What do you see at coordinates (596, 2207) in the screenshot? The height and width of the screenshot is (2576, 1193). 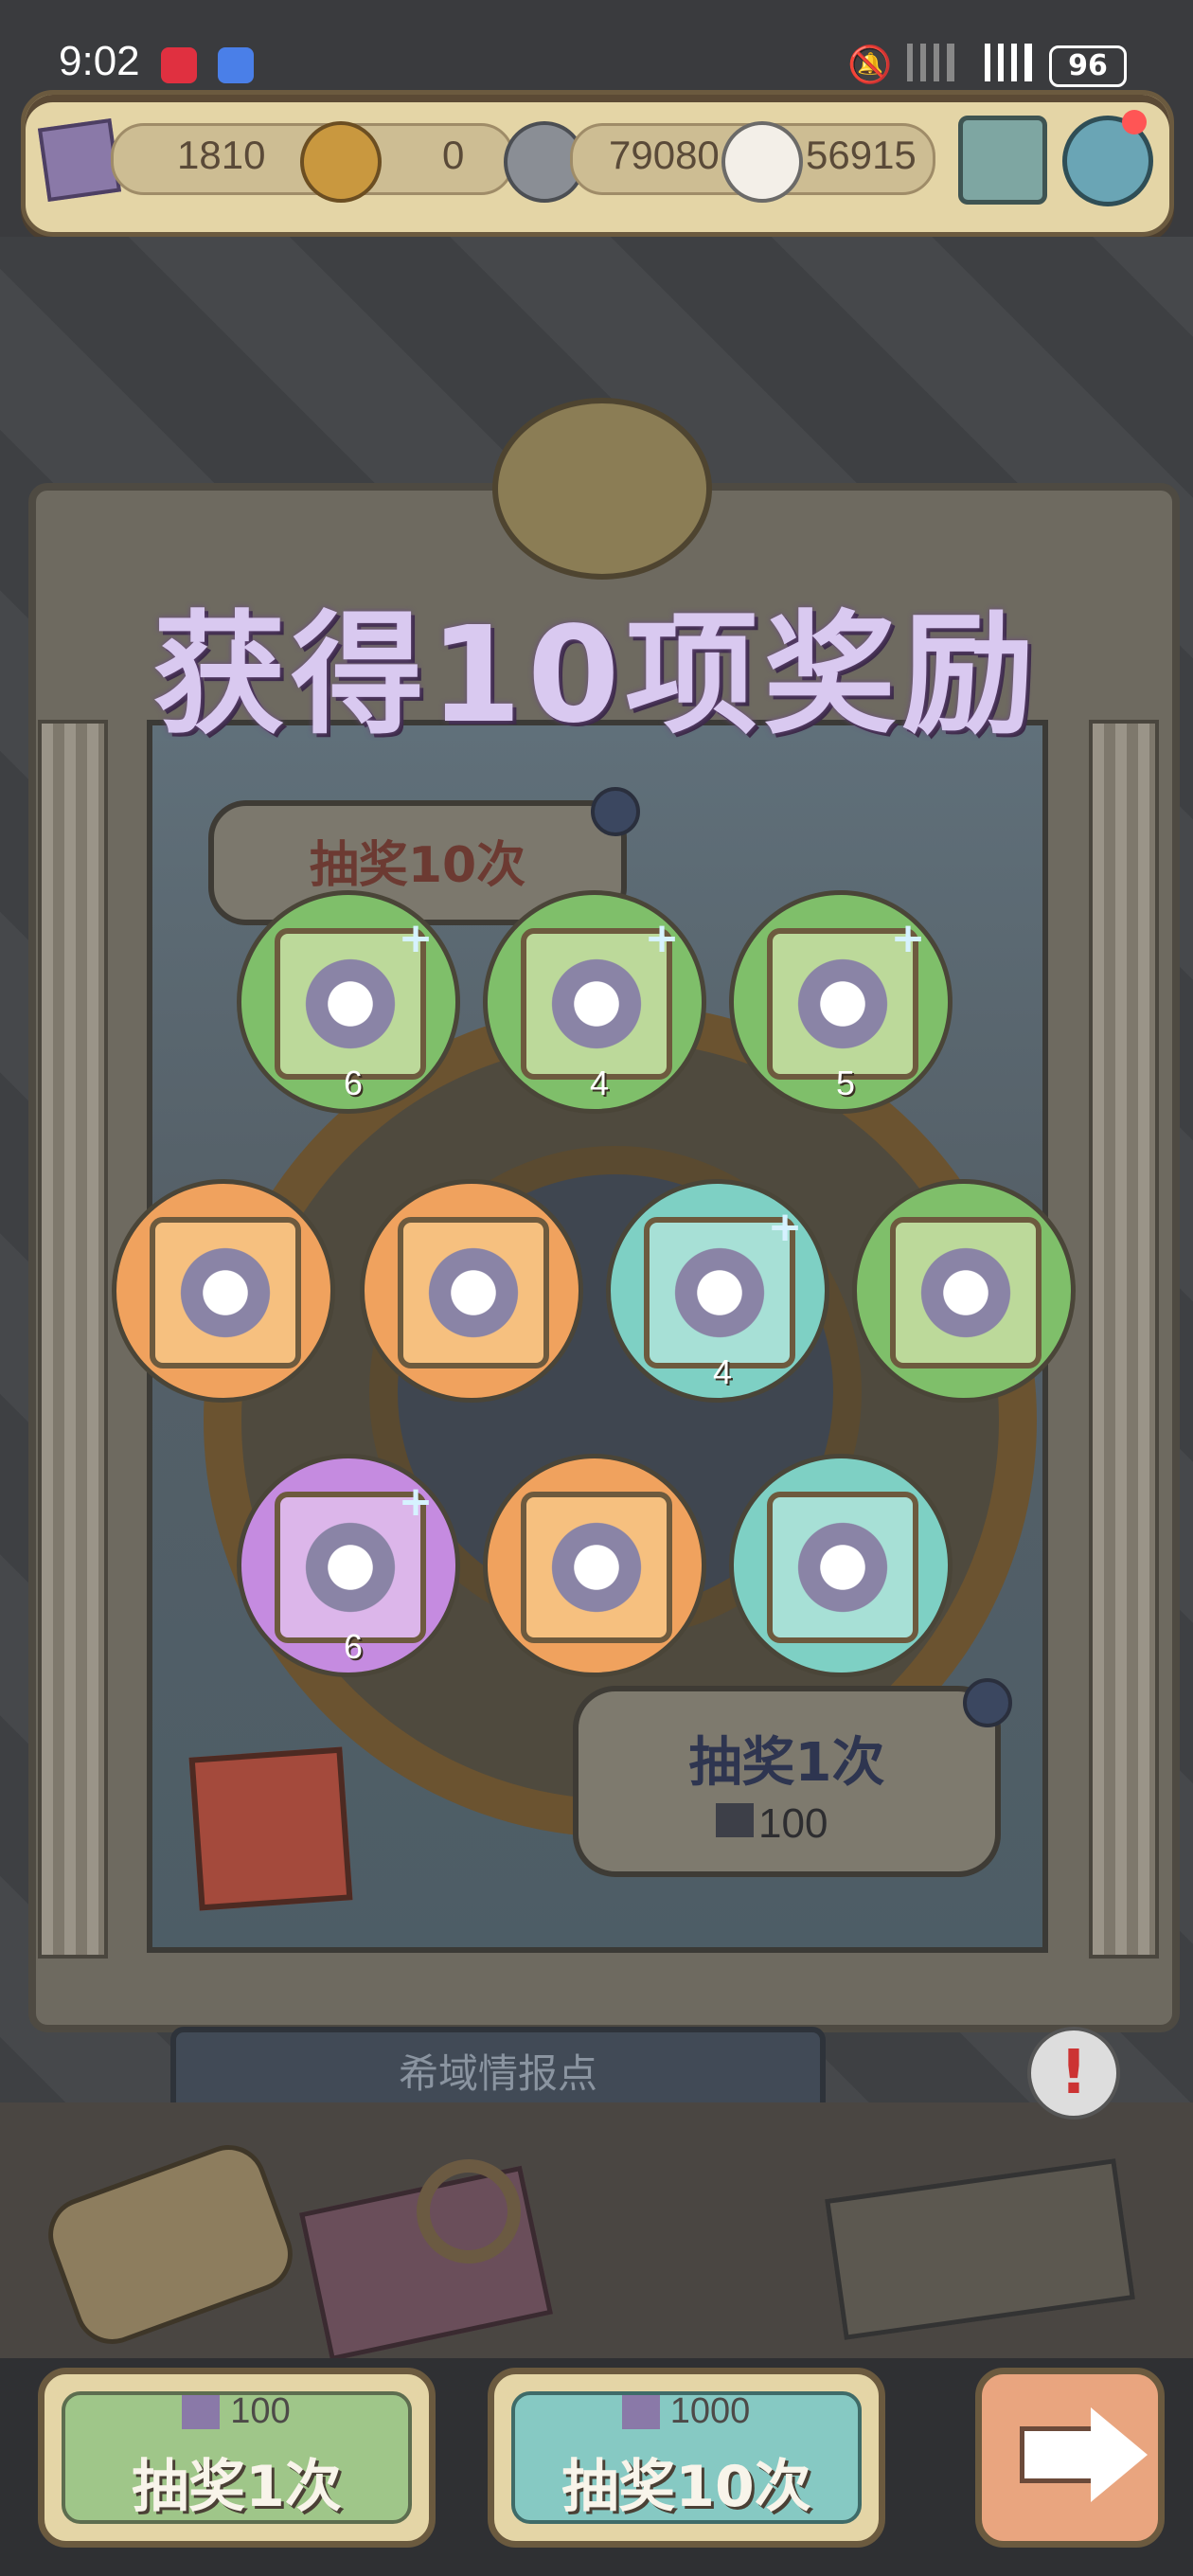 I see `desk: !` at bounding box center [596, 2207].